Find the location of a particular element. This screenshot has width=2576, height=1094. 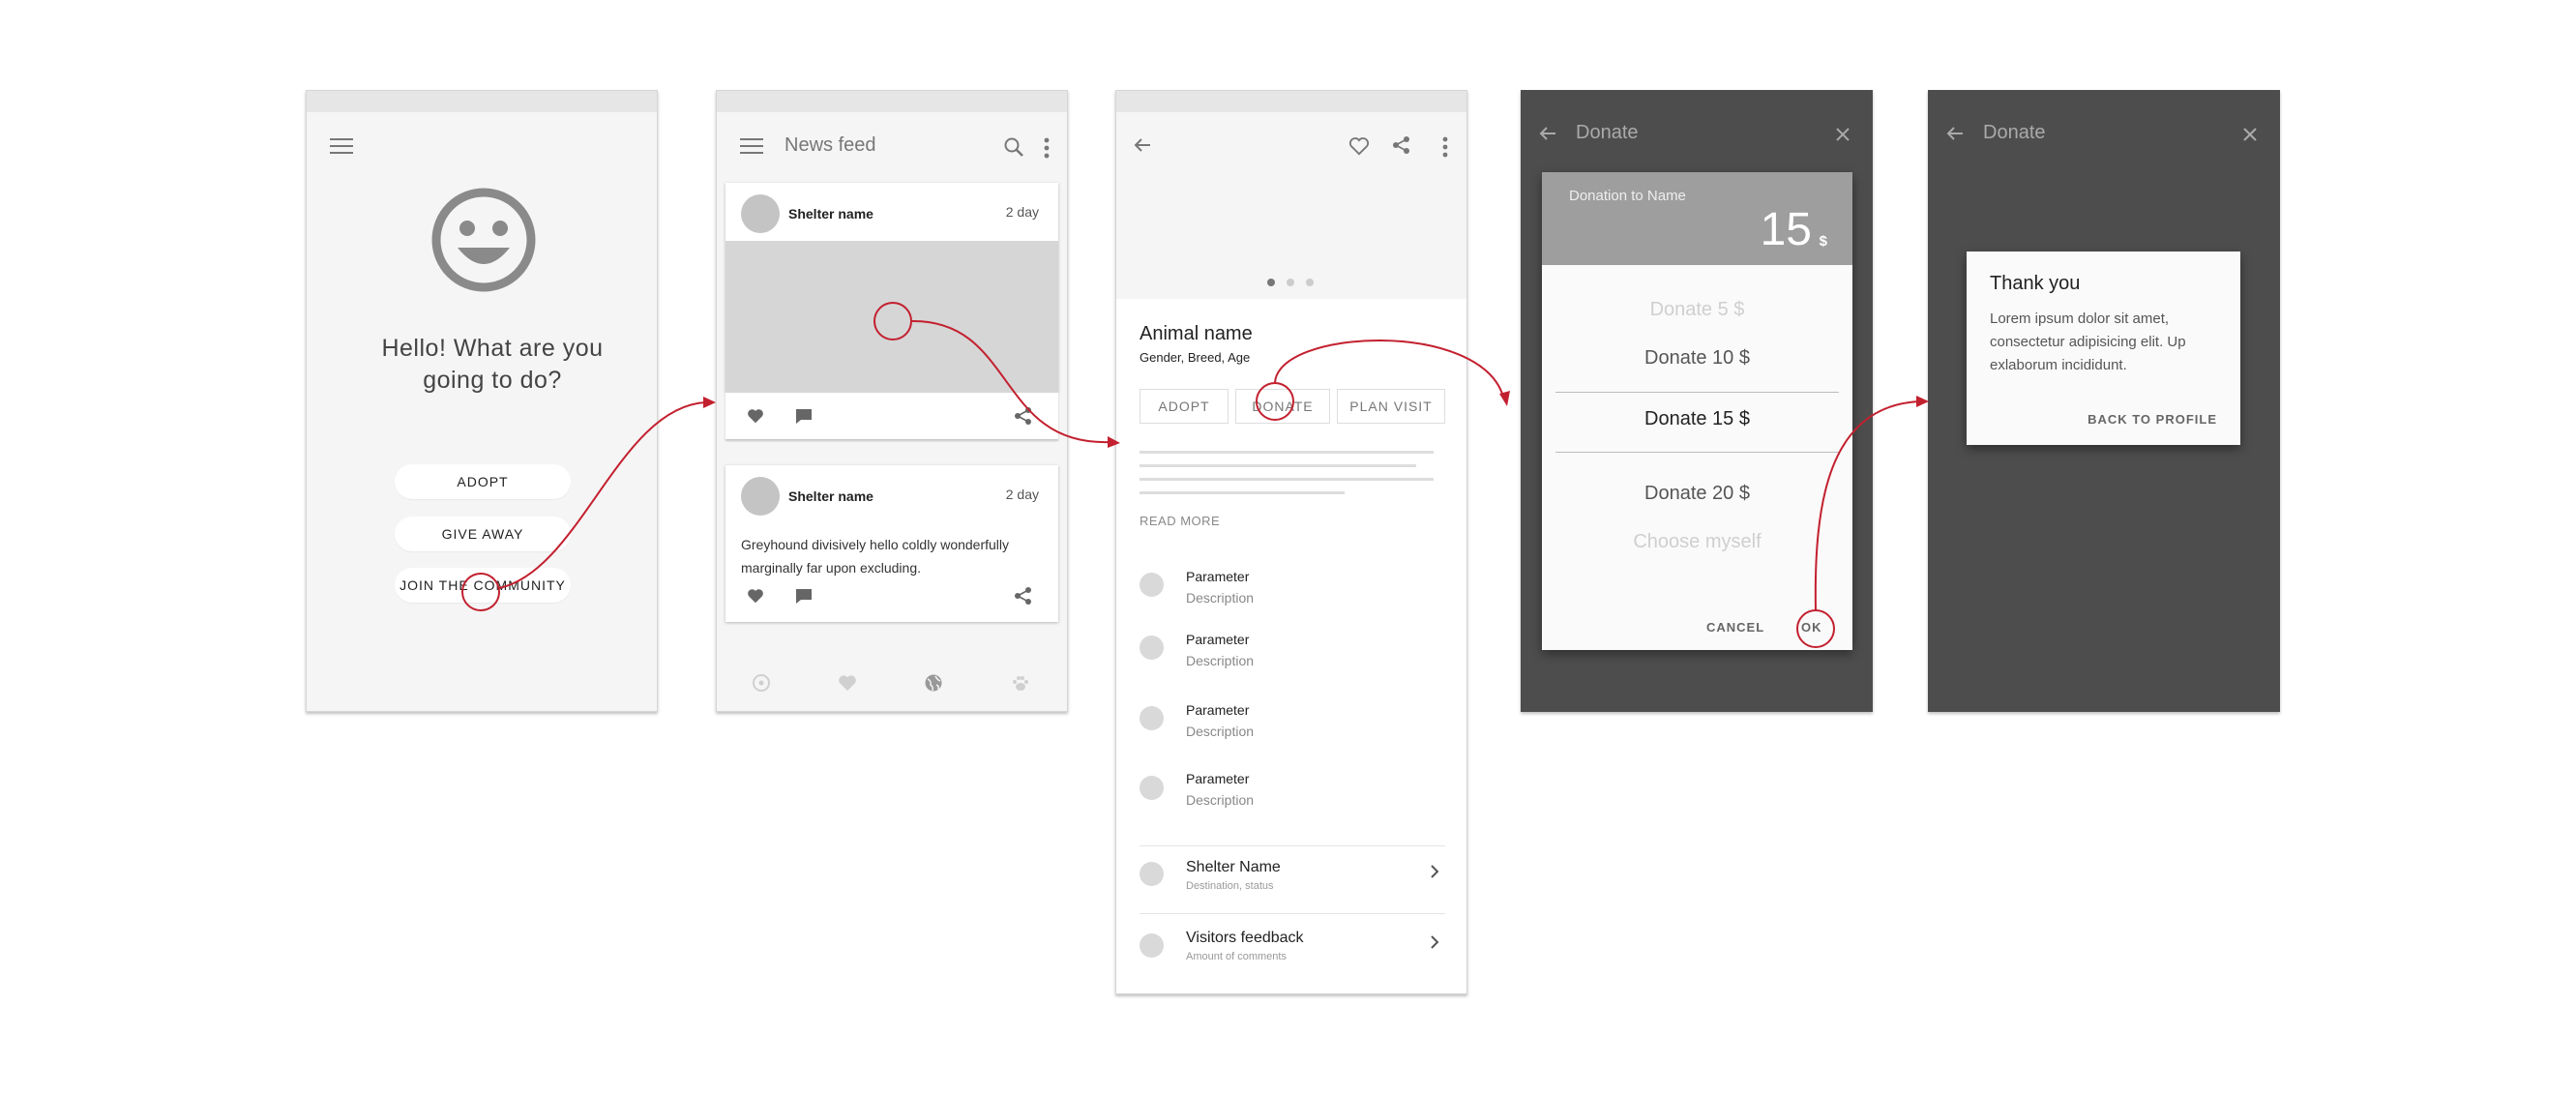

ok-button: OK is located at coordinates (1811, 627).